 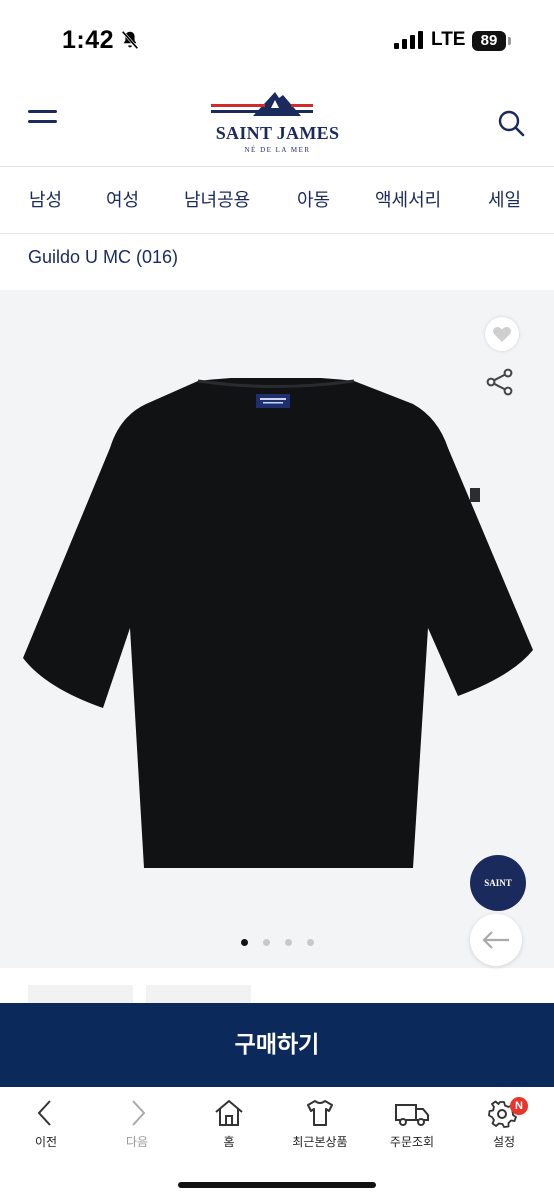 I want to click on site-header: SAINT JAMES NÉ DE LA MER, so click(x=277, y=123).